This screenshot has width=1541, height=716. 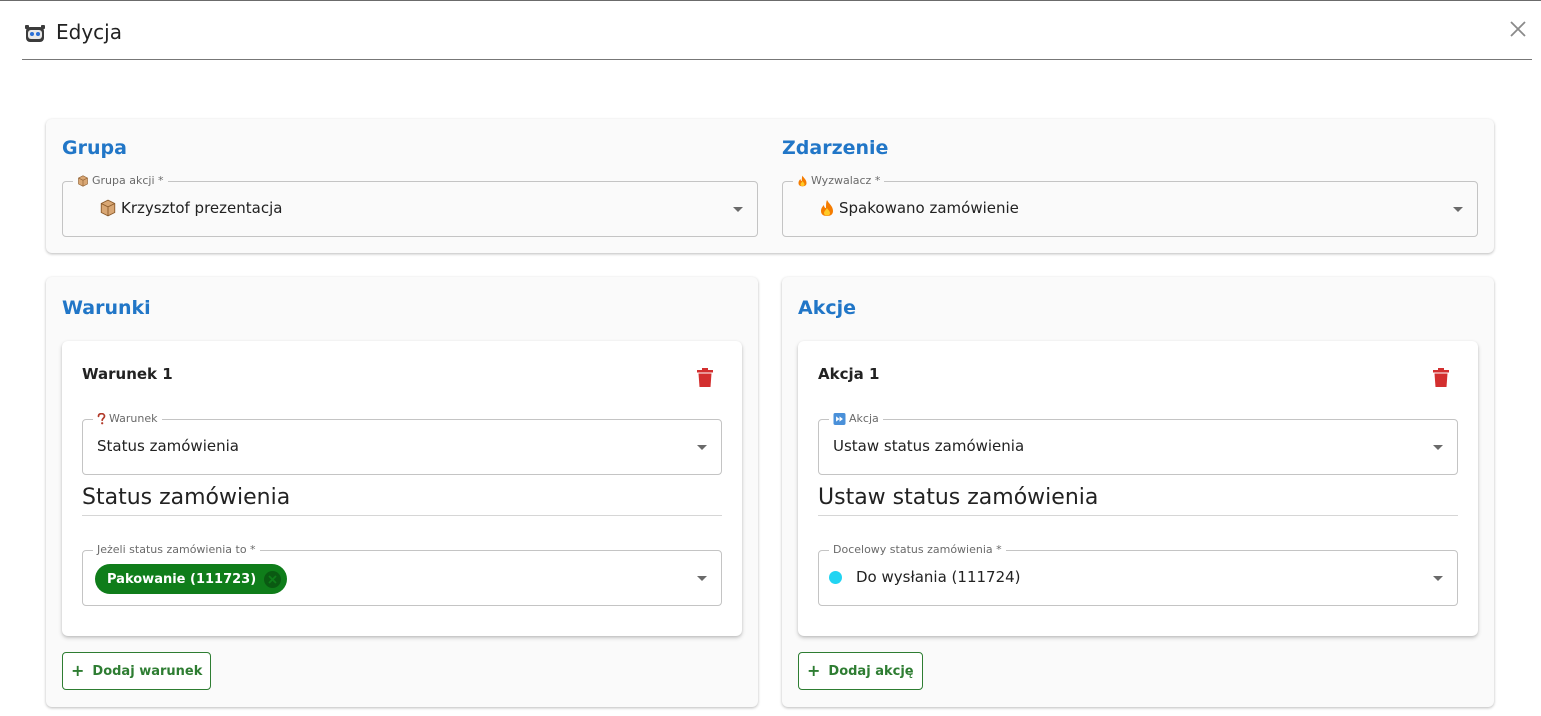 I want to click on action-type-label: Akcja, so click(x=856, y=418).